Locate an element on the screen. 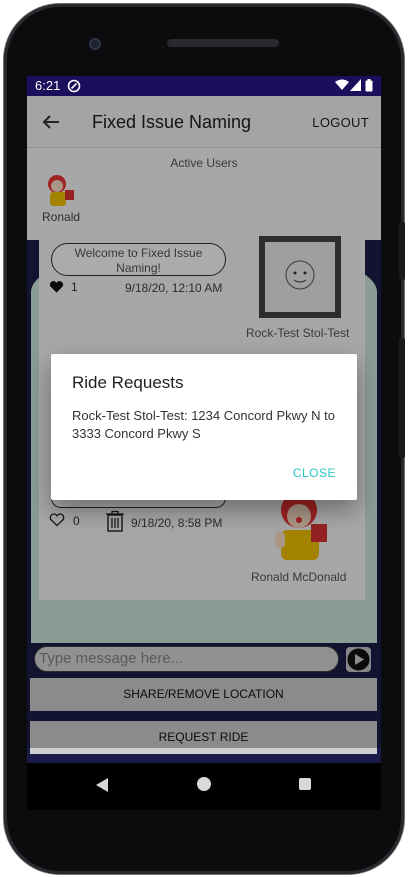  status-bar: 6:21 is located at coordinates (204, 86).